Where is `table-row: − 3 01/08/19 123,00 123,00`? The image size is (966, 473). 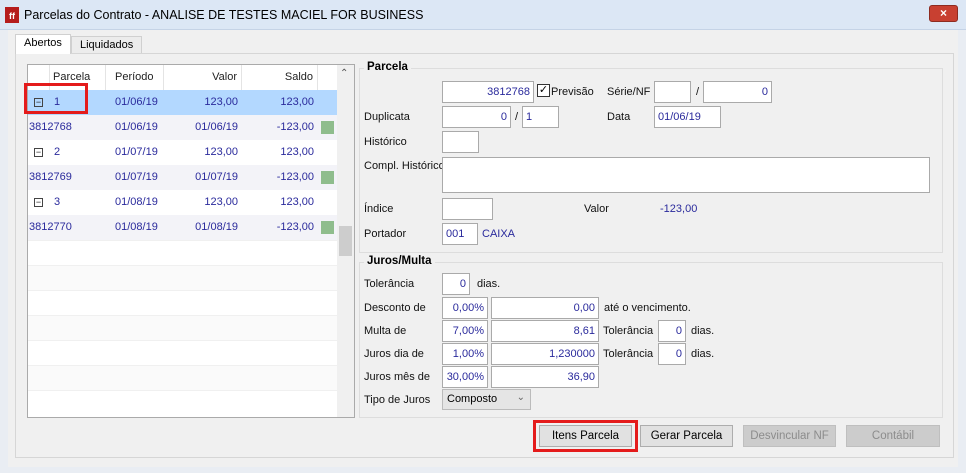
table-row: − 3 01/08/19 123,00 123,00 is located at coordinates (183, 202).